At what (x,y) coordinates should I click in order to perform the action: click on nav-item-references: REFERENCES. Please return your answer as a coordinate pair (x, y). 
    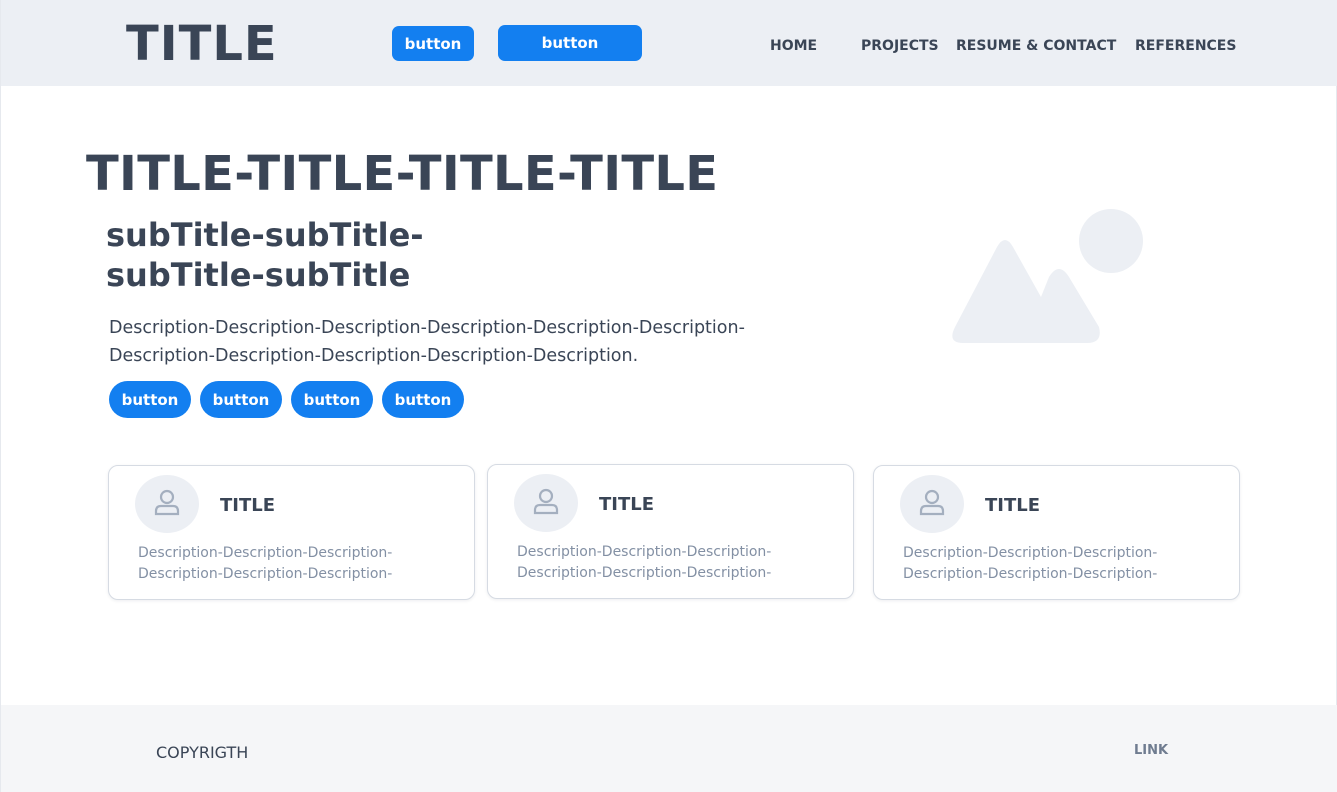
    Looking at the image, I should click on (1185, 46).